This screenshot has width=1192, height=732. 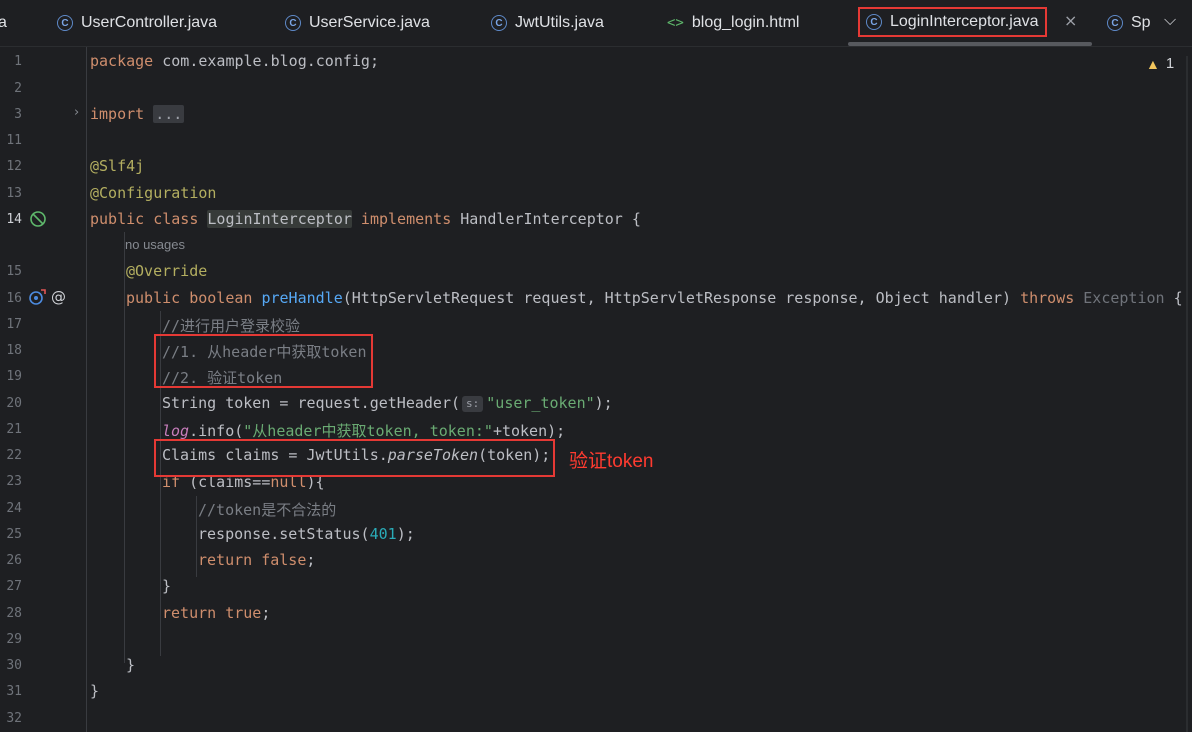 What do you see at coordinates (1129, 23) in the screenshot?
I see `tab-partial-right: C Sp` at bounding box center [1129, 23].